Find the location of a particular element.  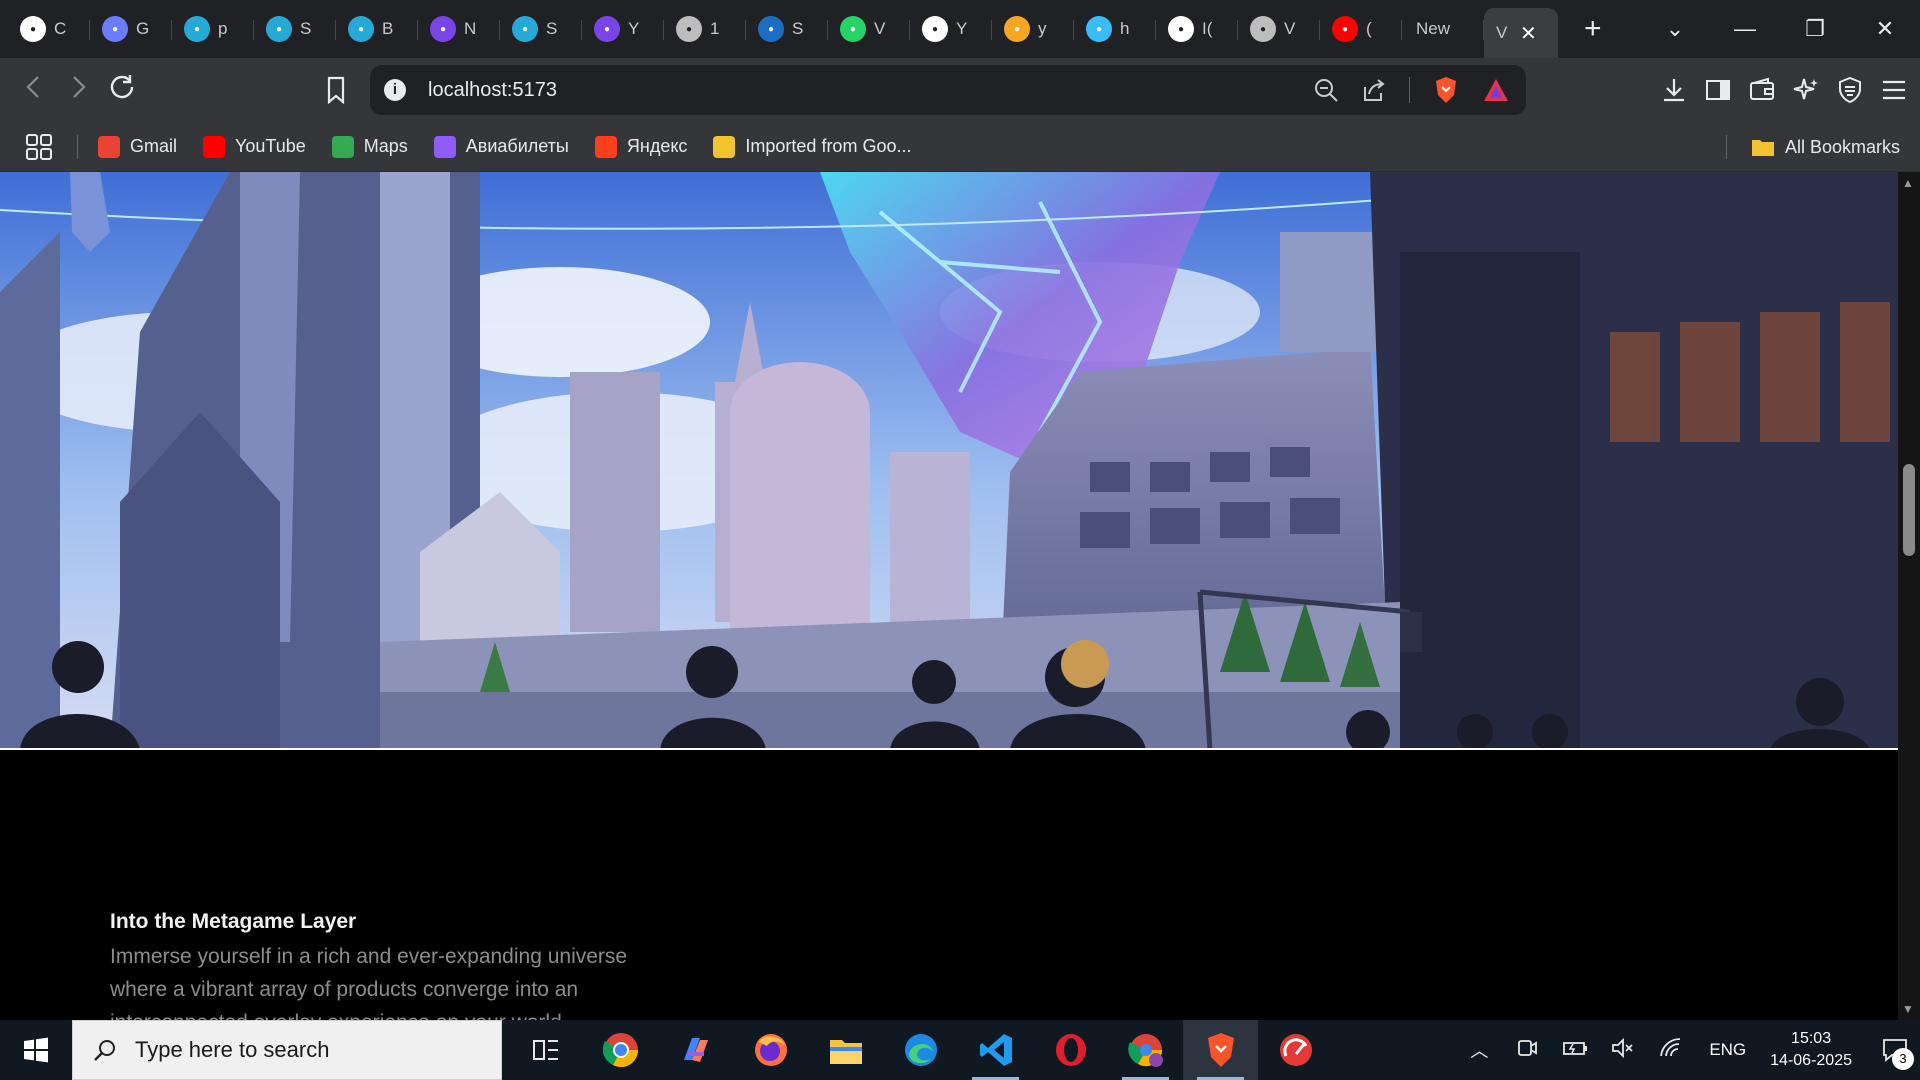

network-icon is located at coordinates (1670, 1046).